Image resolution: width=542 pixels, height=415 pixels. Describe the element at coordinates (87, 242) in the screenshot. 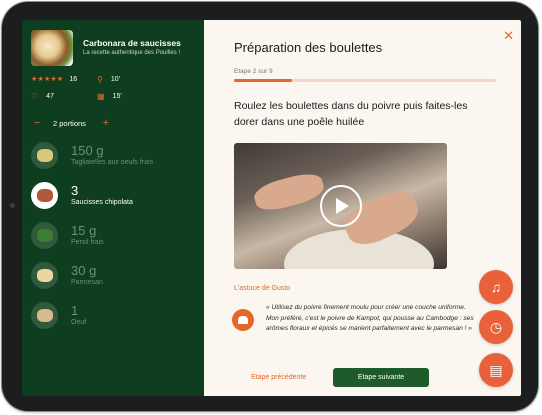

I see `ingredient-name: Persil frais` at that location.